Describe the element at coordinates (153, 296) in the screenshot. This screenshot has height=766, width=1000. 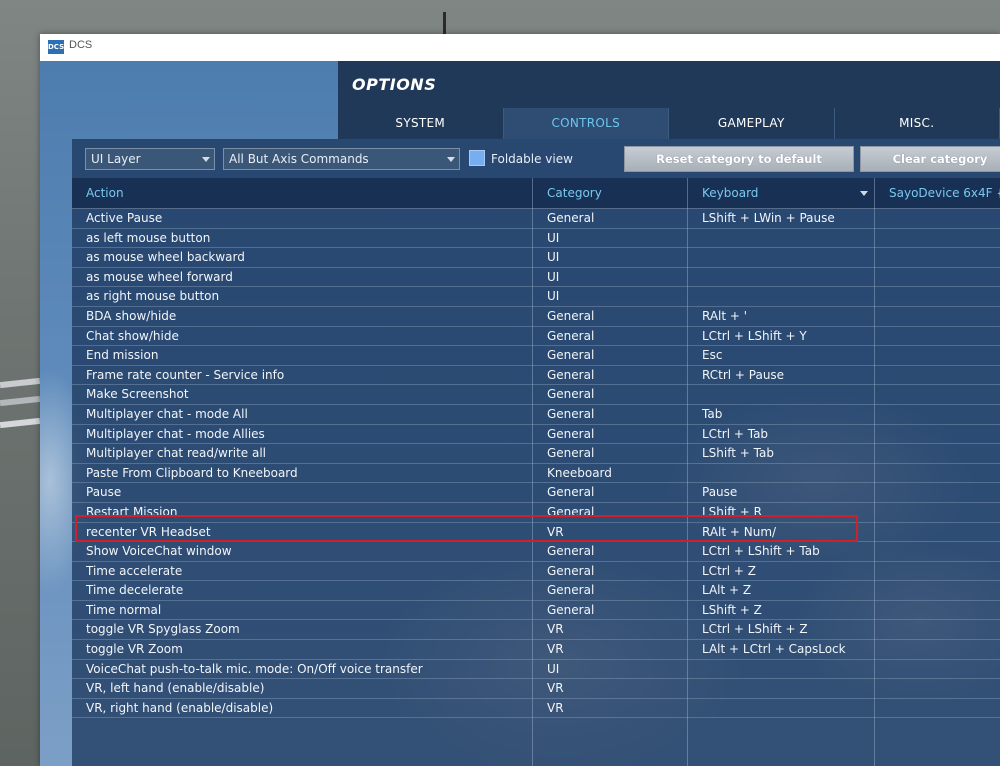
I see `action-cell: as right mouse button` at that location.